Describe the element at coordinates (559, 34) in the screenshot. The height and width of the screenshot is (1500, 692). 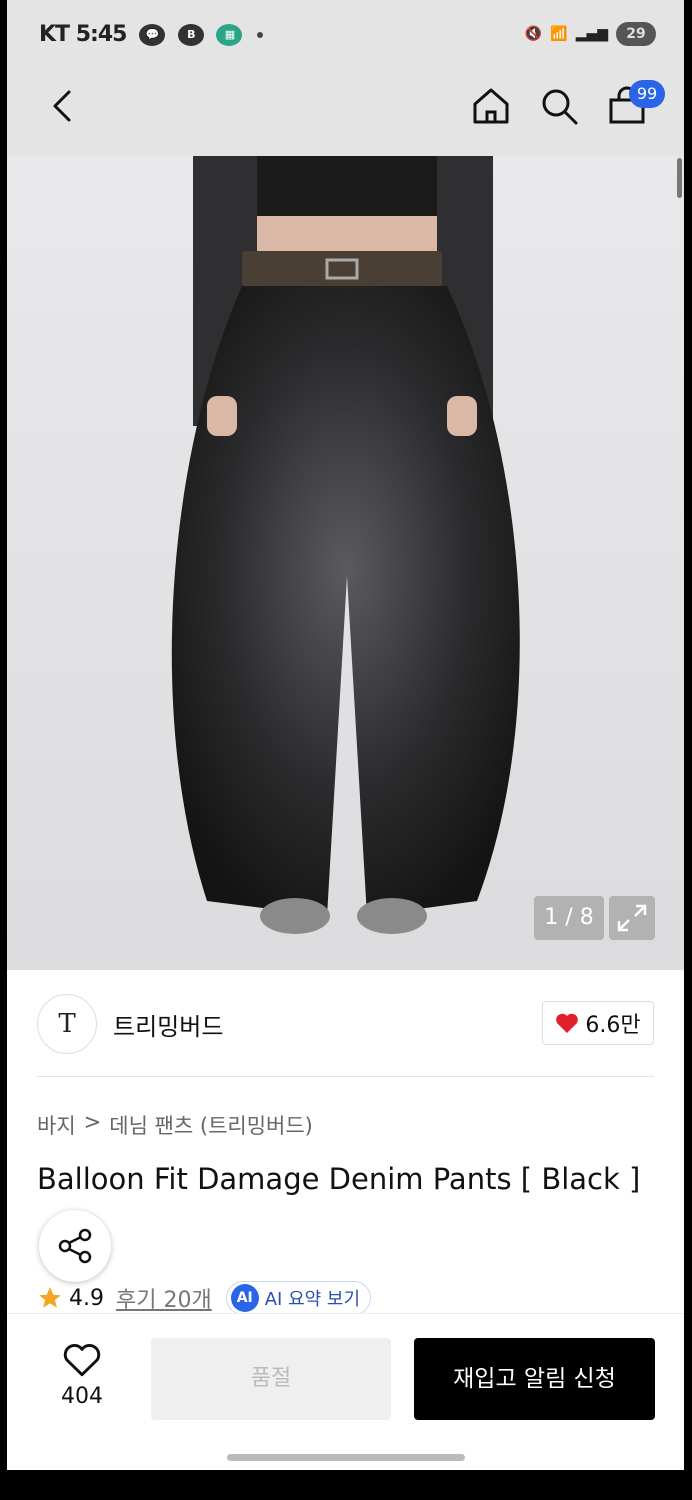
I see `wifi-icon: 📶` at that location.